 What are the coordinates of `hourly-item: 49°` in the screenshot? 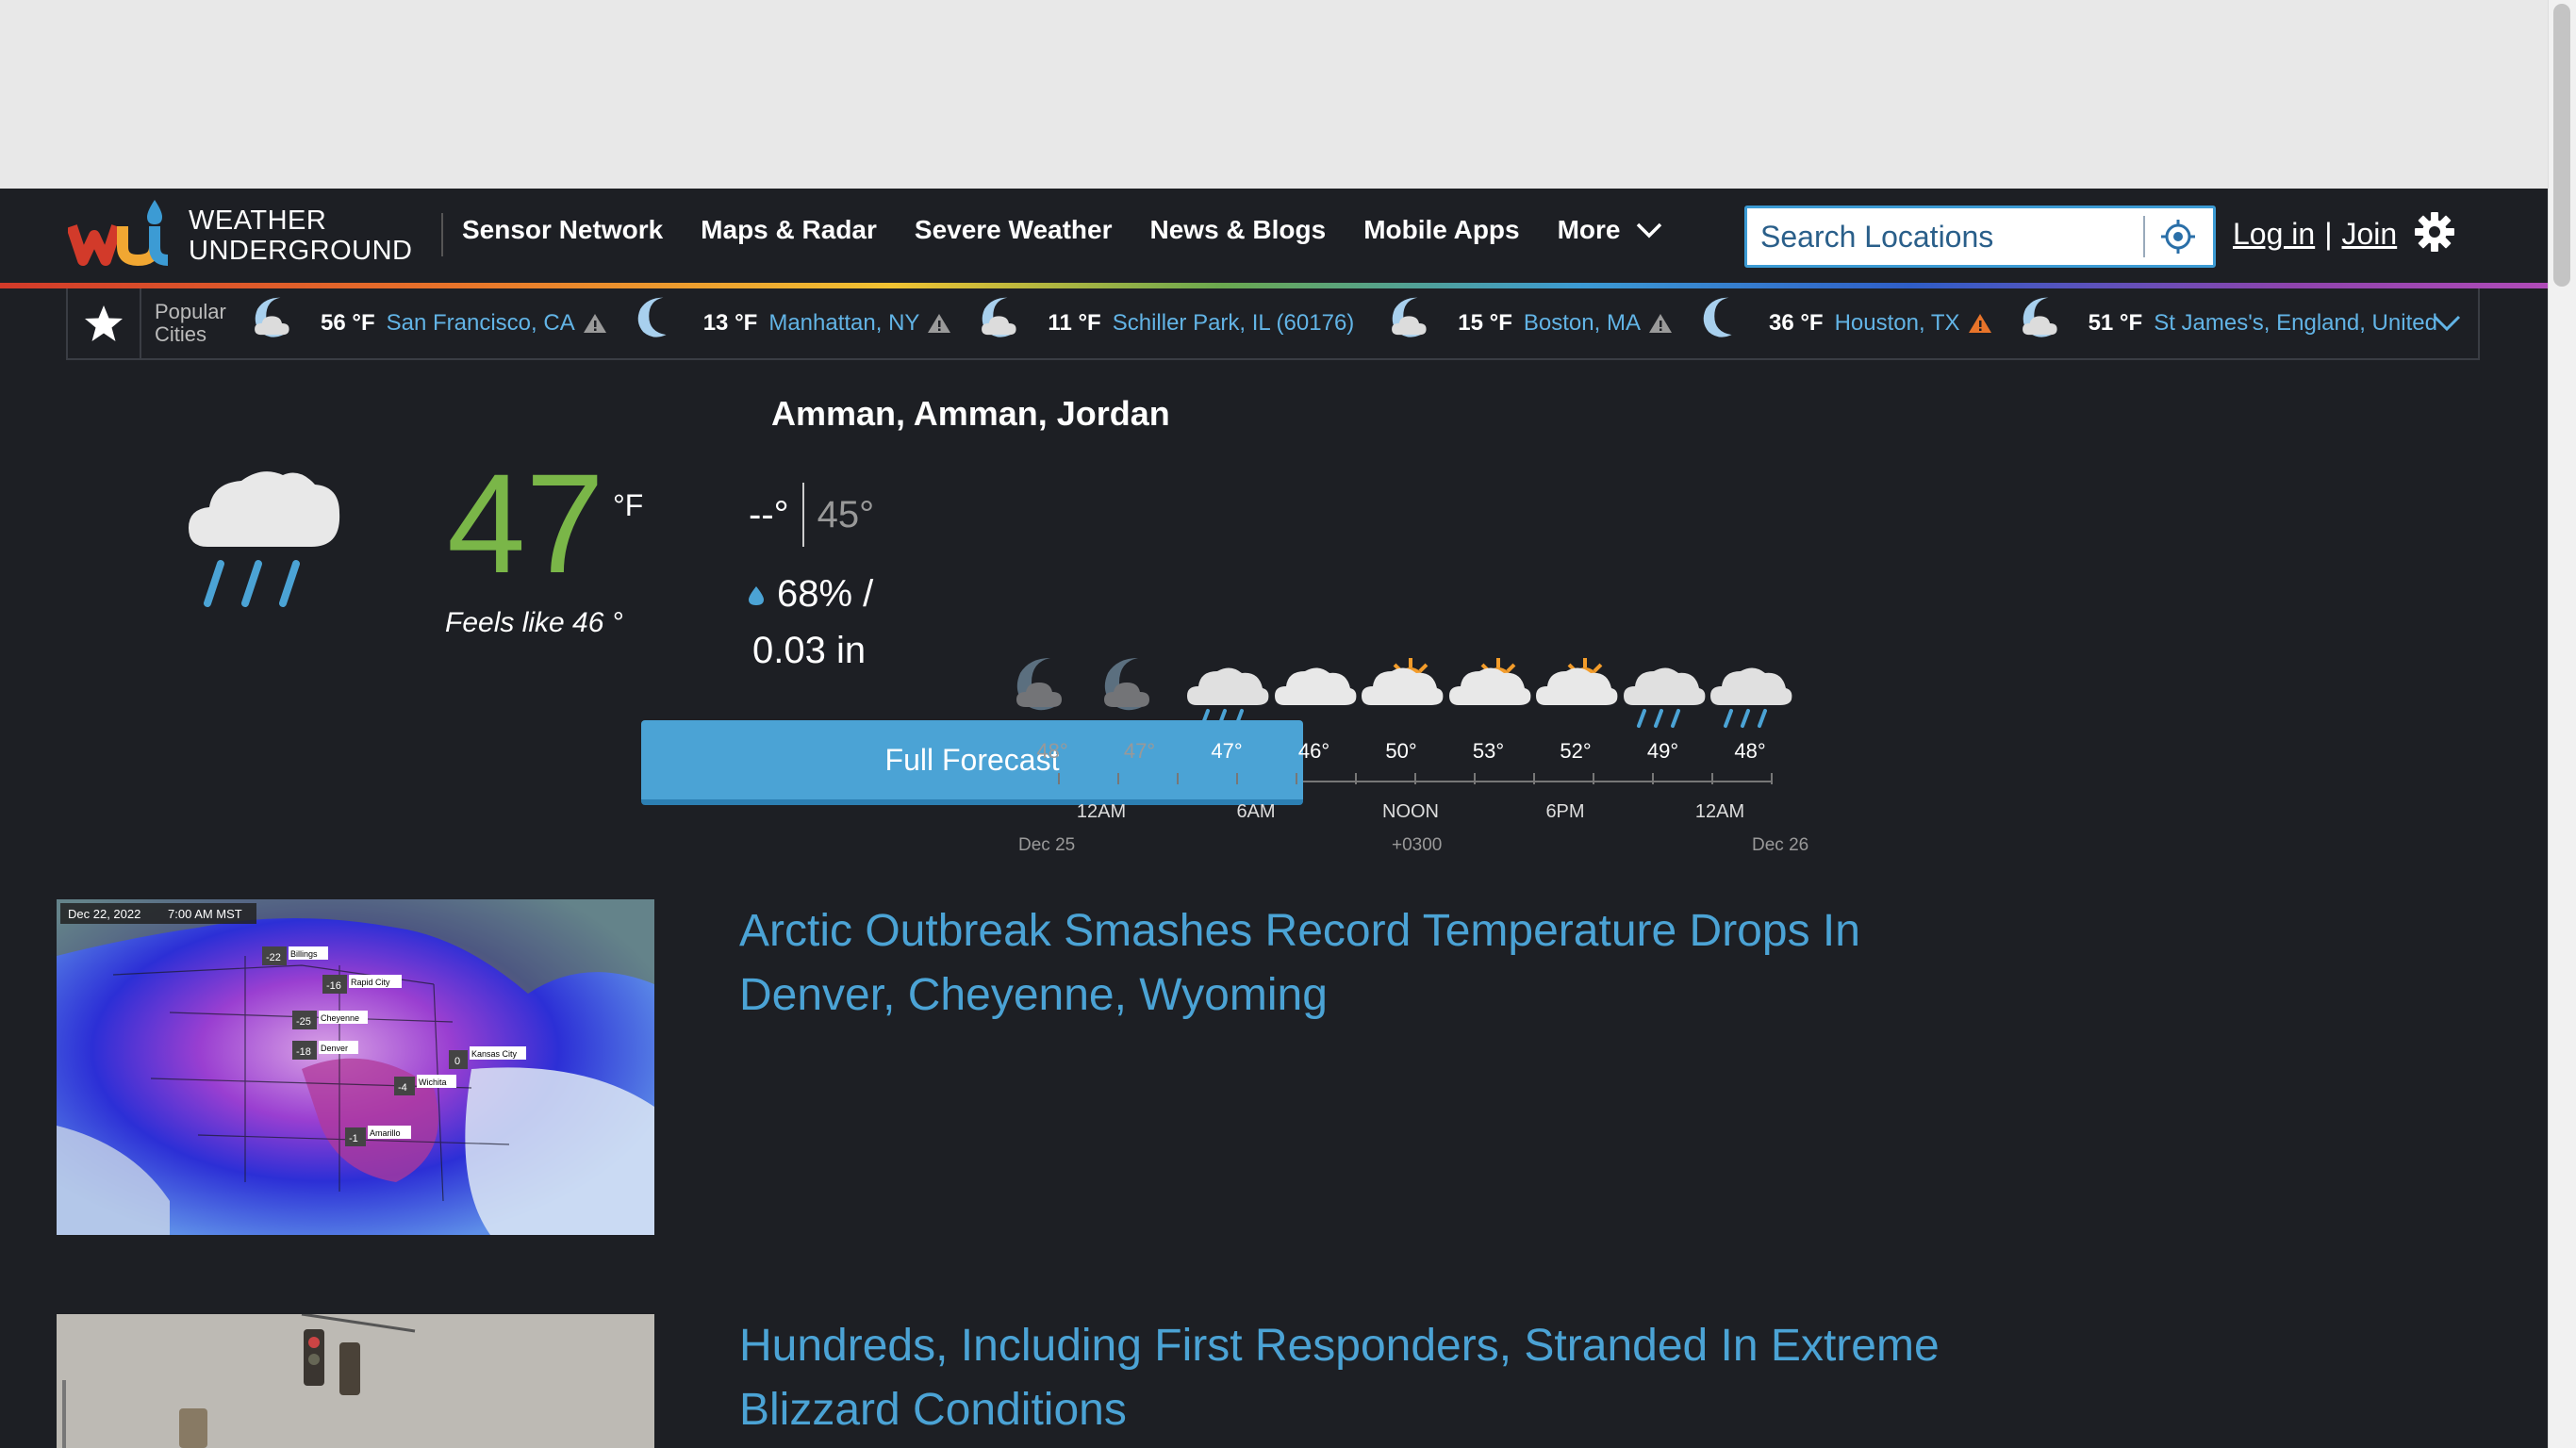 It's located at (1663, 706).